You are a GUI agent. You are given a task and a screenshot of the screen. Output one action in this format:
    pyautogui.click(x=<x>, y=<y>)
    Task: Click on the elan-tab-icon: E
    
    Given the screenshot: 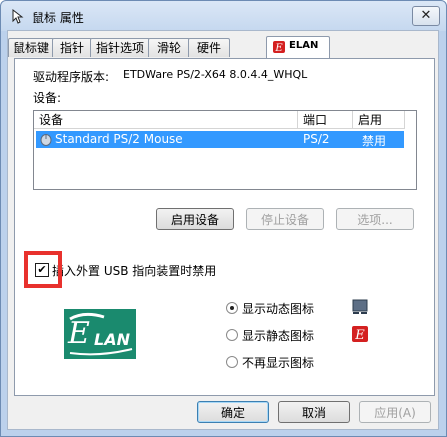 What is the action you would take?
    pyautogui.click(x=279, y=47)
    